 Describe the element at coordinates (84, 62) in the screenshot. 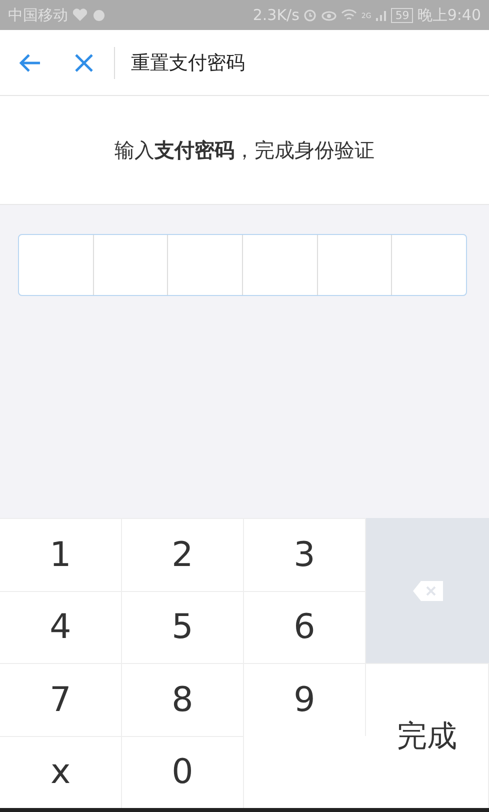

I see `close-icon` at that location.